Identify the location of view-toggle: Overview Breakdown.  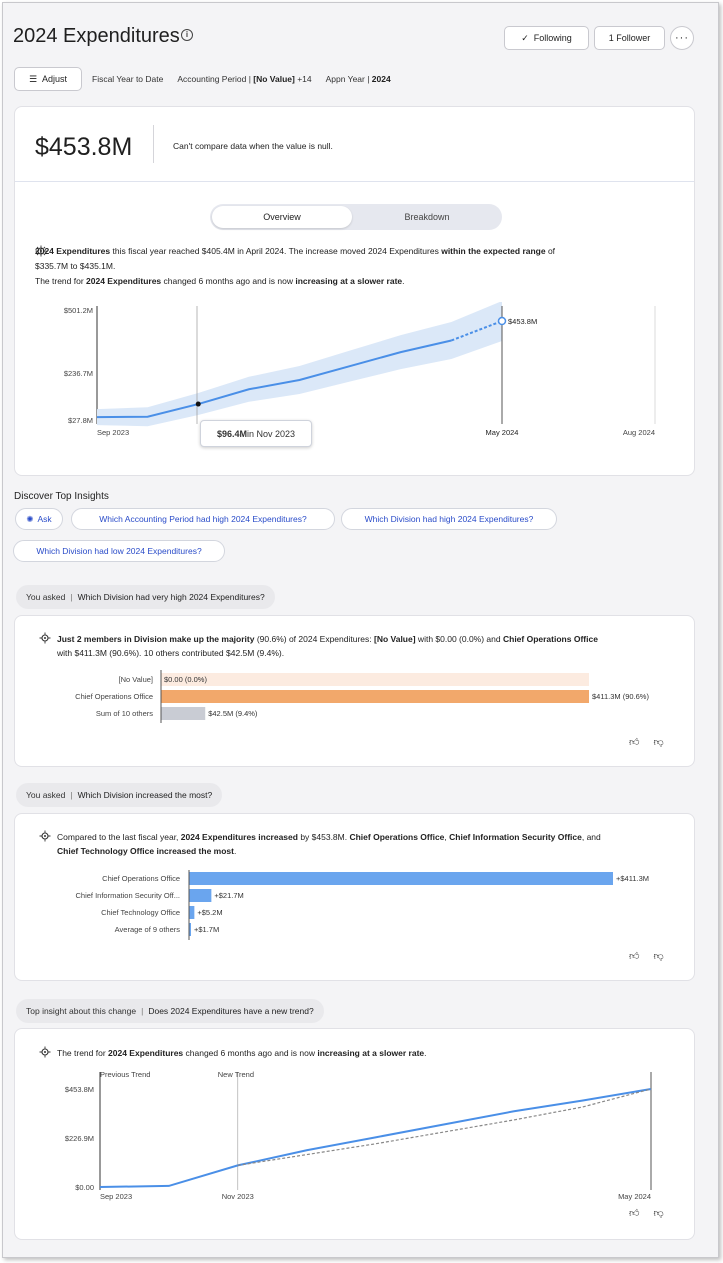
(356, 217).